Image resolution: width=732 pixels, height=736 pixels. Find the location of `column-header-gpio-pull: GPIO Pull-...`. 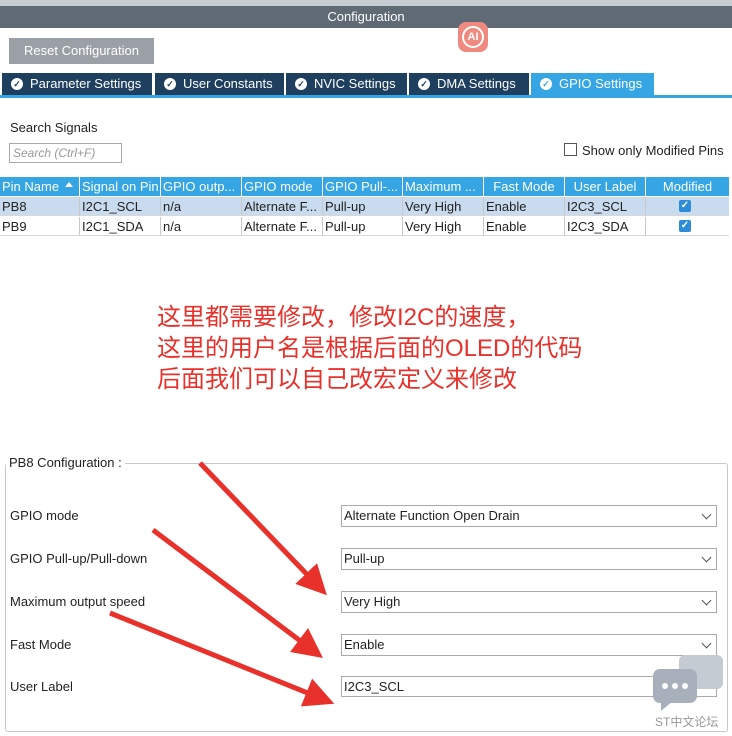

column-header-gpio-pull: GPIO Pull-... is located at coordinates (363, 186).